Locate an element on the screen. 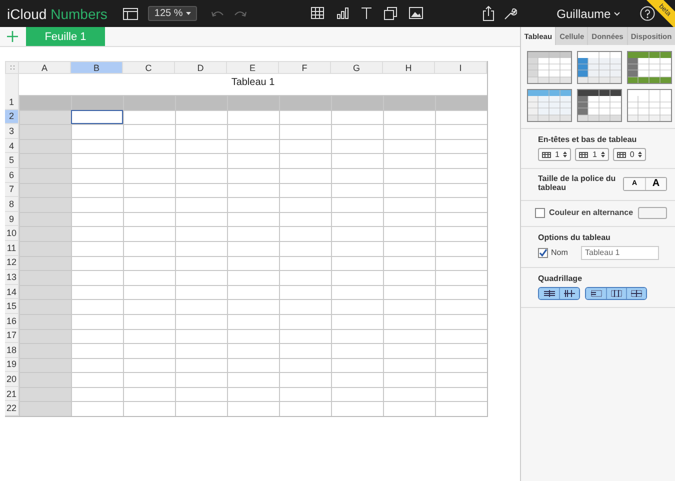  column-header: D is located at coordinates (201, 67).